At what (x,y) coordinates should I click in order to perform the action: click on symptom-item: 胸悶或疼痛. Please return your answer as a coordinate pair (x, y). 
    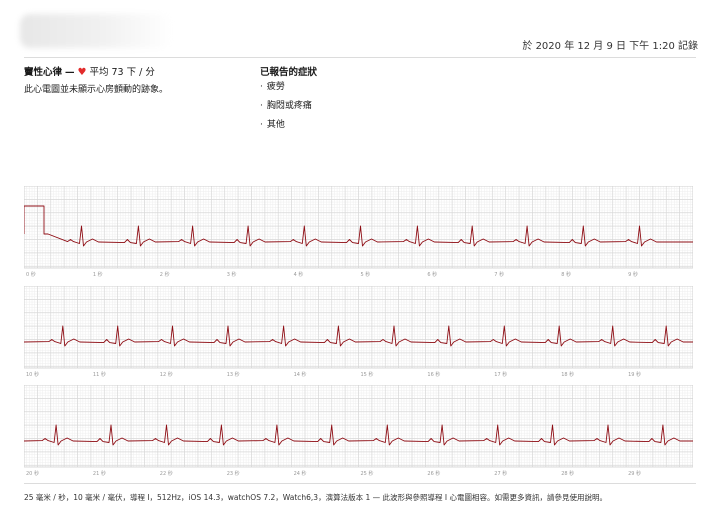
    Looking at the image, I should click on (286, 110).